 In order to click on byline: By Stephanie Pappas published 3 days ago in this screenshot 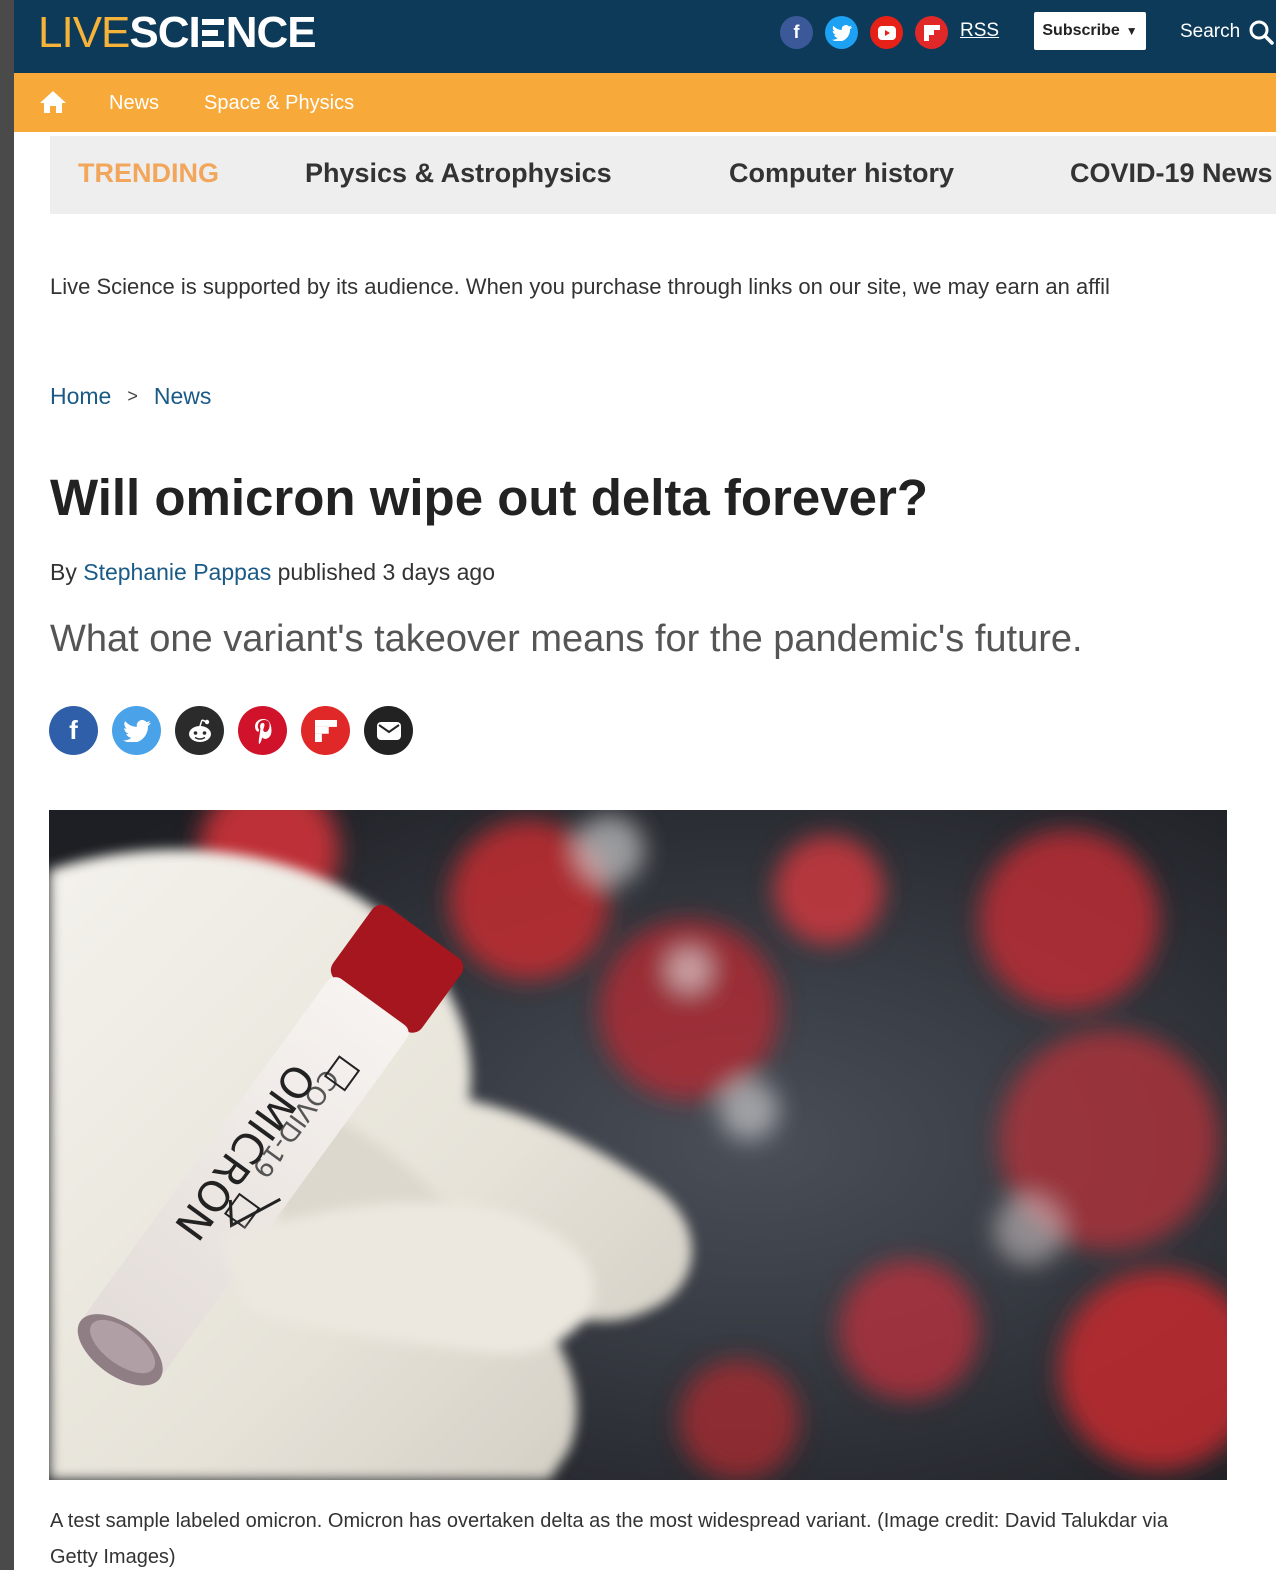, I will do `click(272, 572)`.